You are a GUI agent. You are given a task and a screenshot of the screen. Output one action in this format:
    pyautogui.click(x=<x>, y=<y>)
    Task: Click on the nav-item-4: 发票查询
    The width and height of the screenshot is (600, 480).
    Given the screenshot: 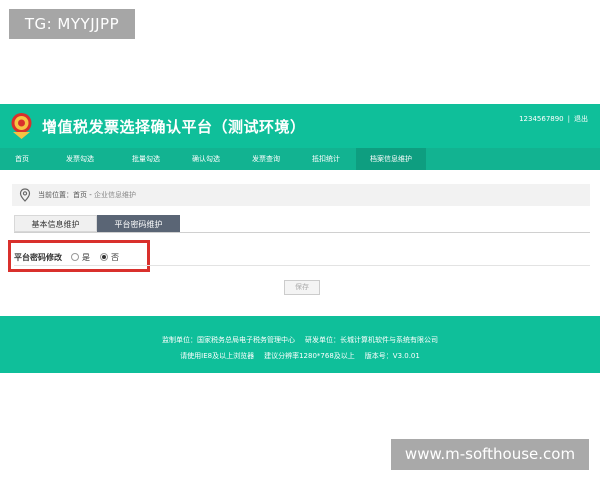 What is the action you would take?
    pyautogui.click(x=266, y=159)
    